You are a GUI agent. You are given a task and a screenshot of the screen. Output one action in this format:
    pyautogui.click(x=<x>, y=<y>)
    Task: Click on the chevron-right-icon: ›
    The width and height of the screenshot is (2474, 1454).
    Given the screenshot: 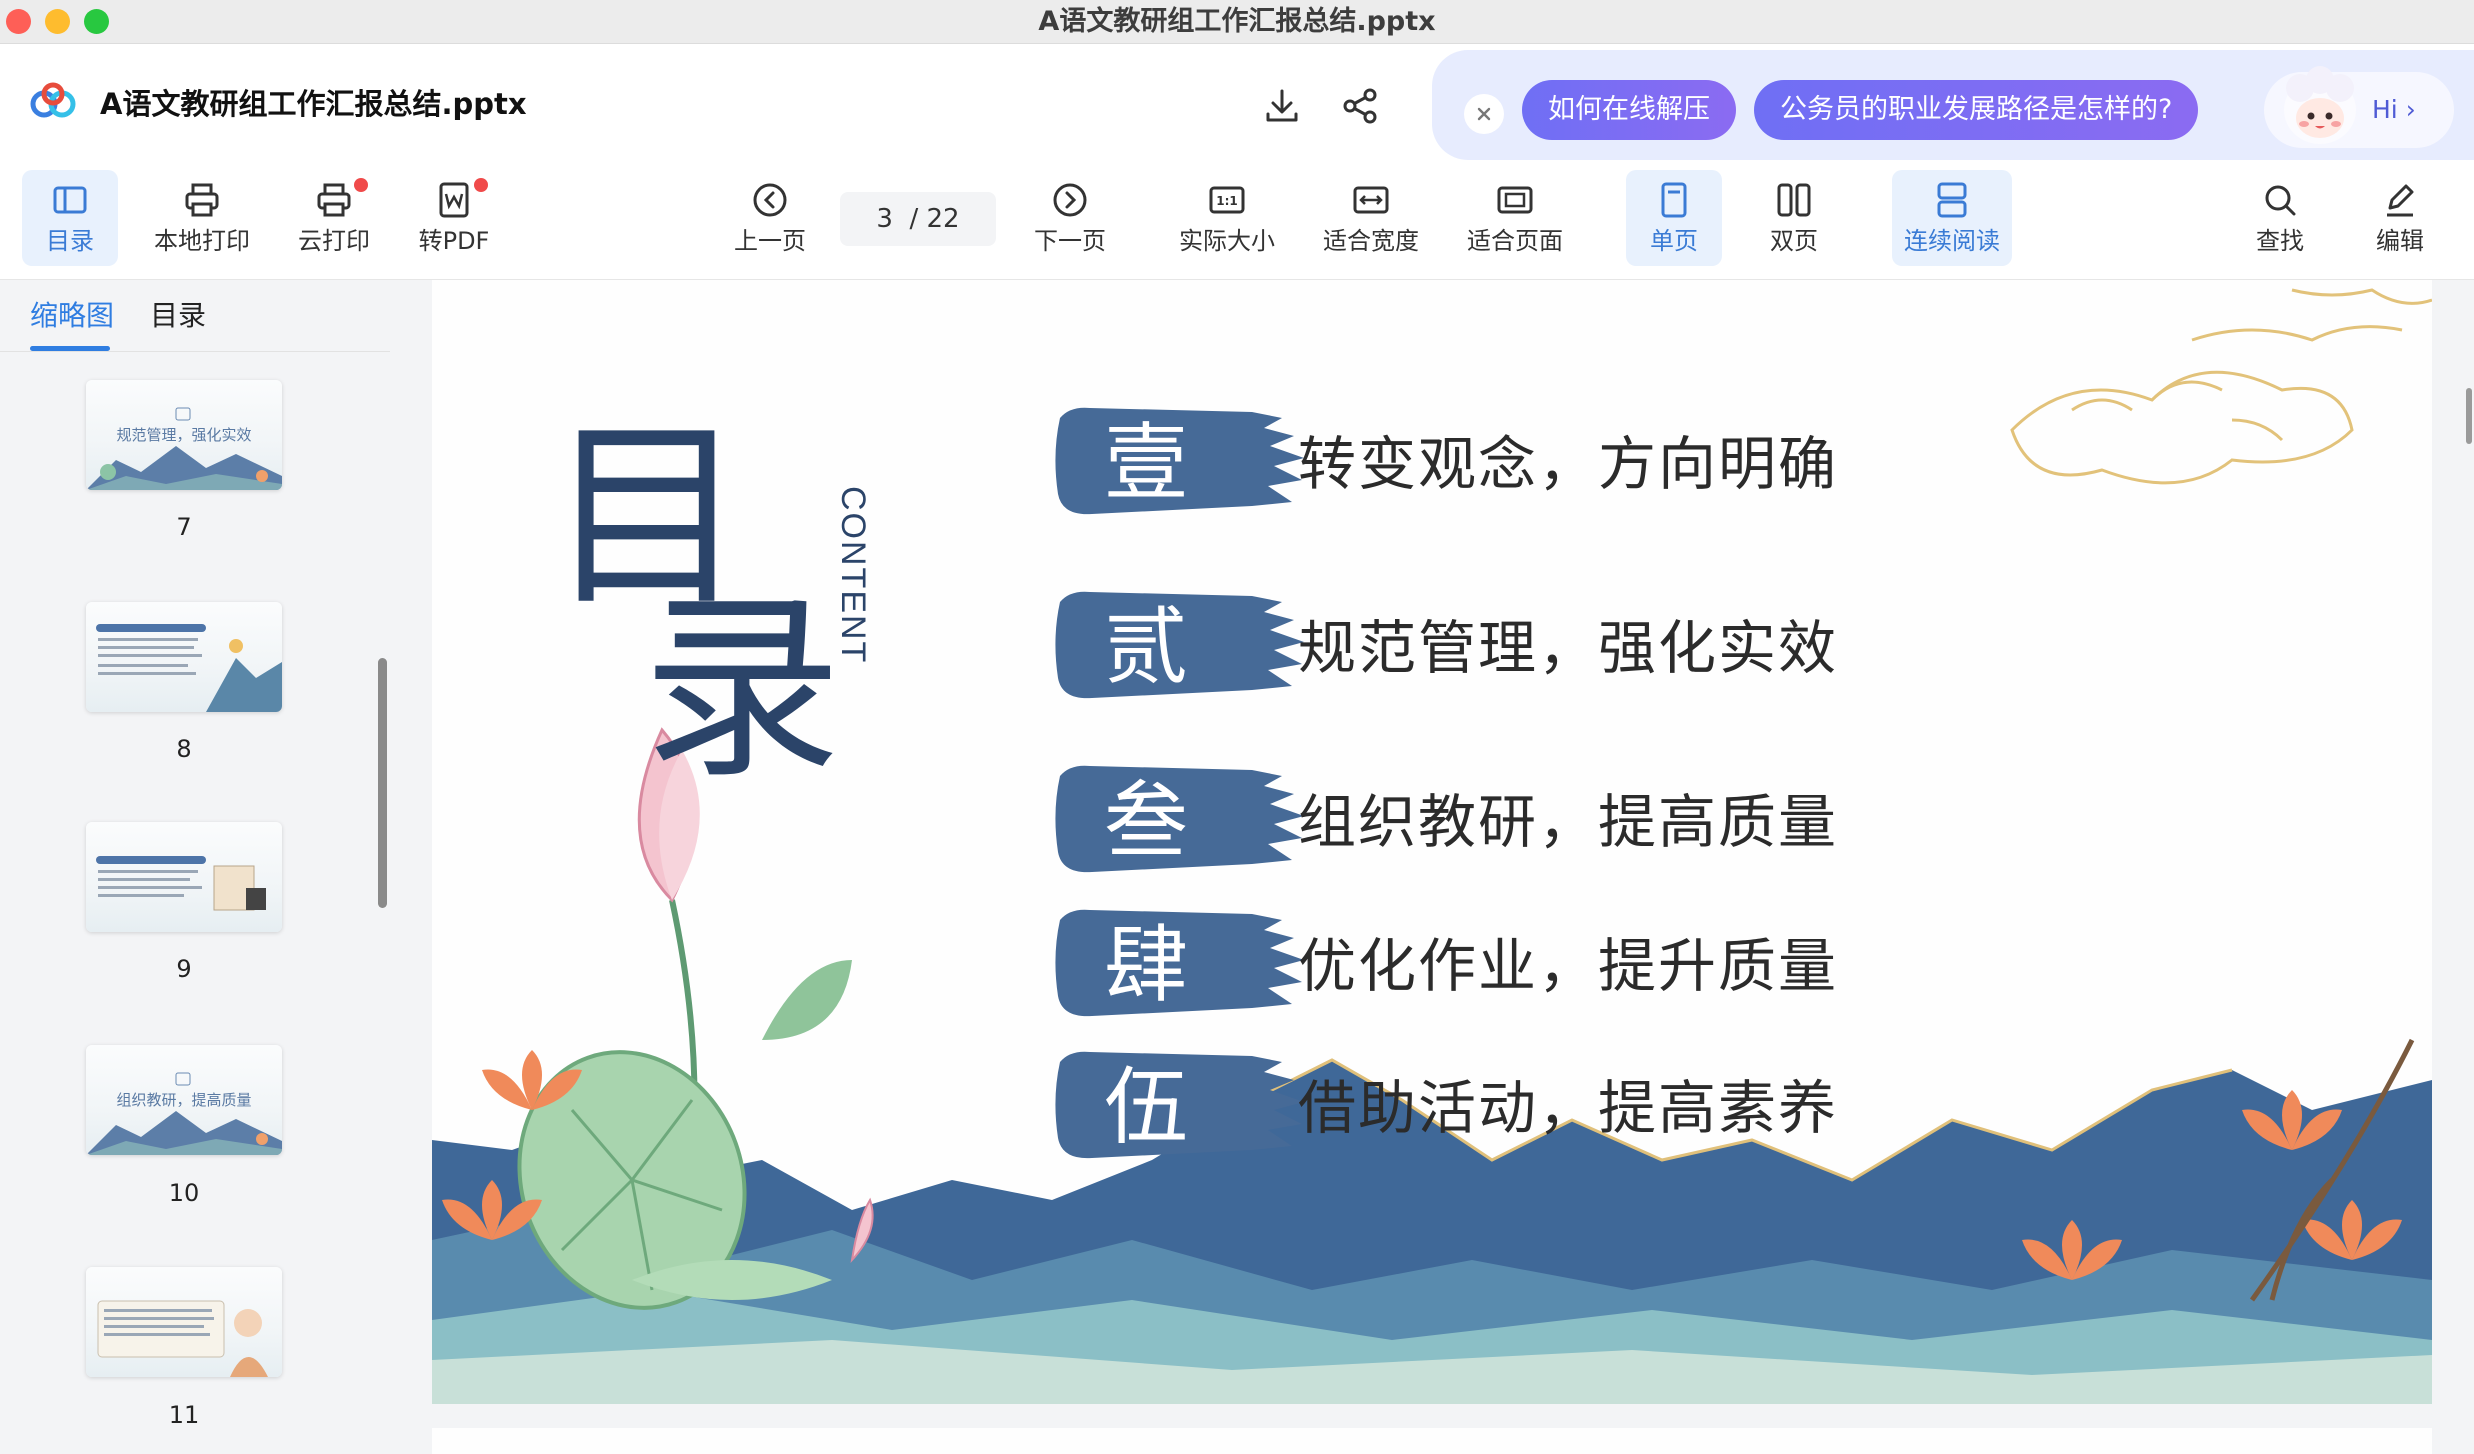 What is the action you would take?
    pyautogui.click(x=2410, y=109)
    